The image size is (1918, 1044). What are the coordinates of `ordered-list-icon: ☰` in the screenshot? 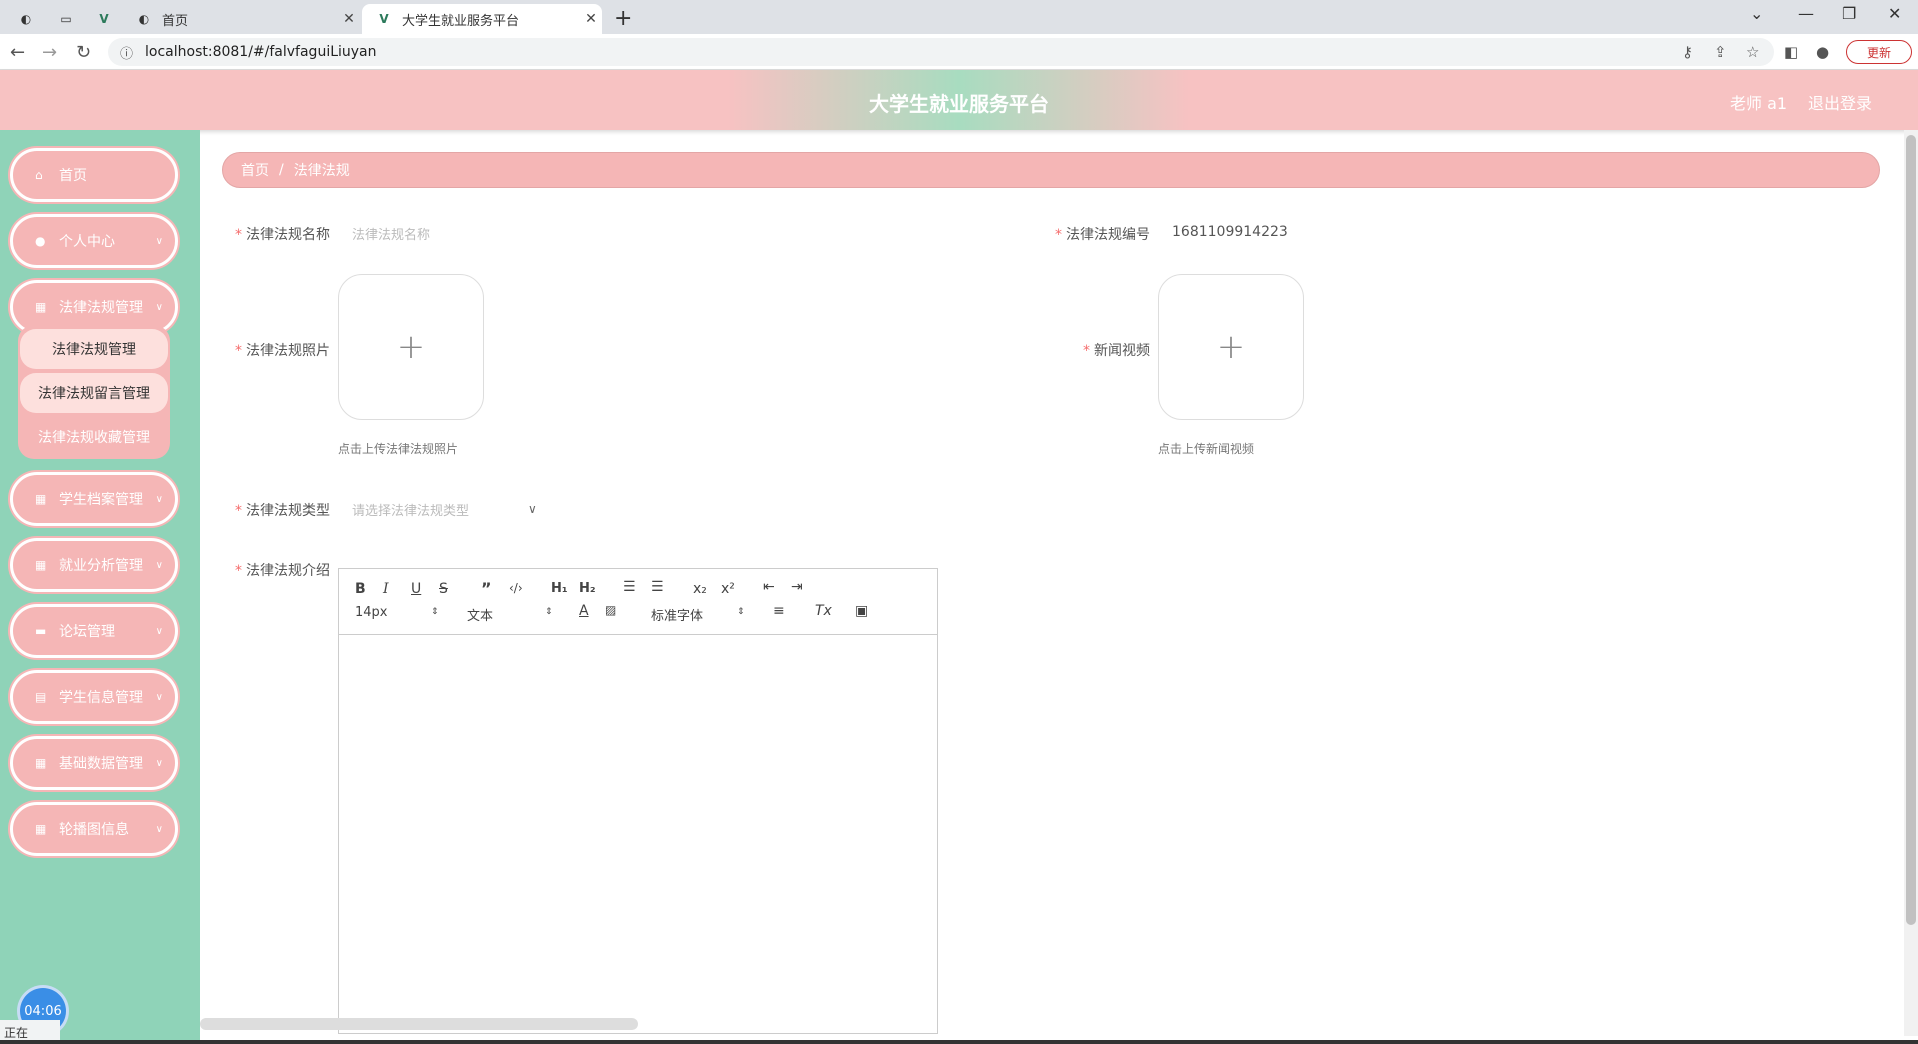 It's located at (629, 587).